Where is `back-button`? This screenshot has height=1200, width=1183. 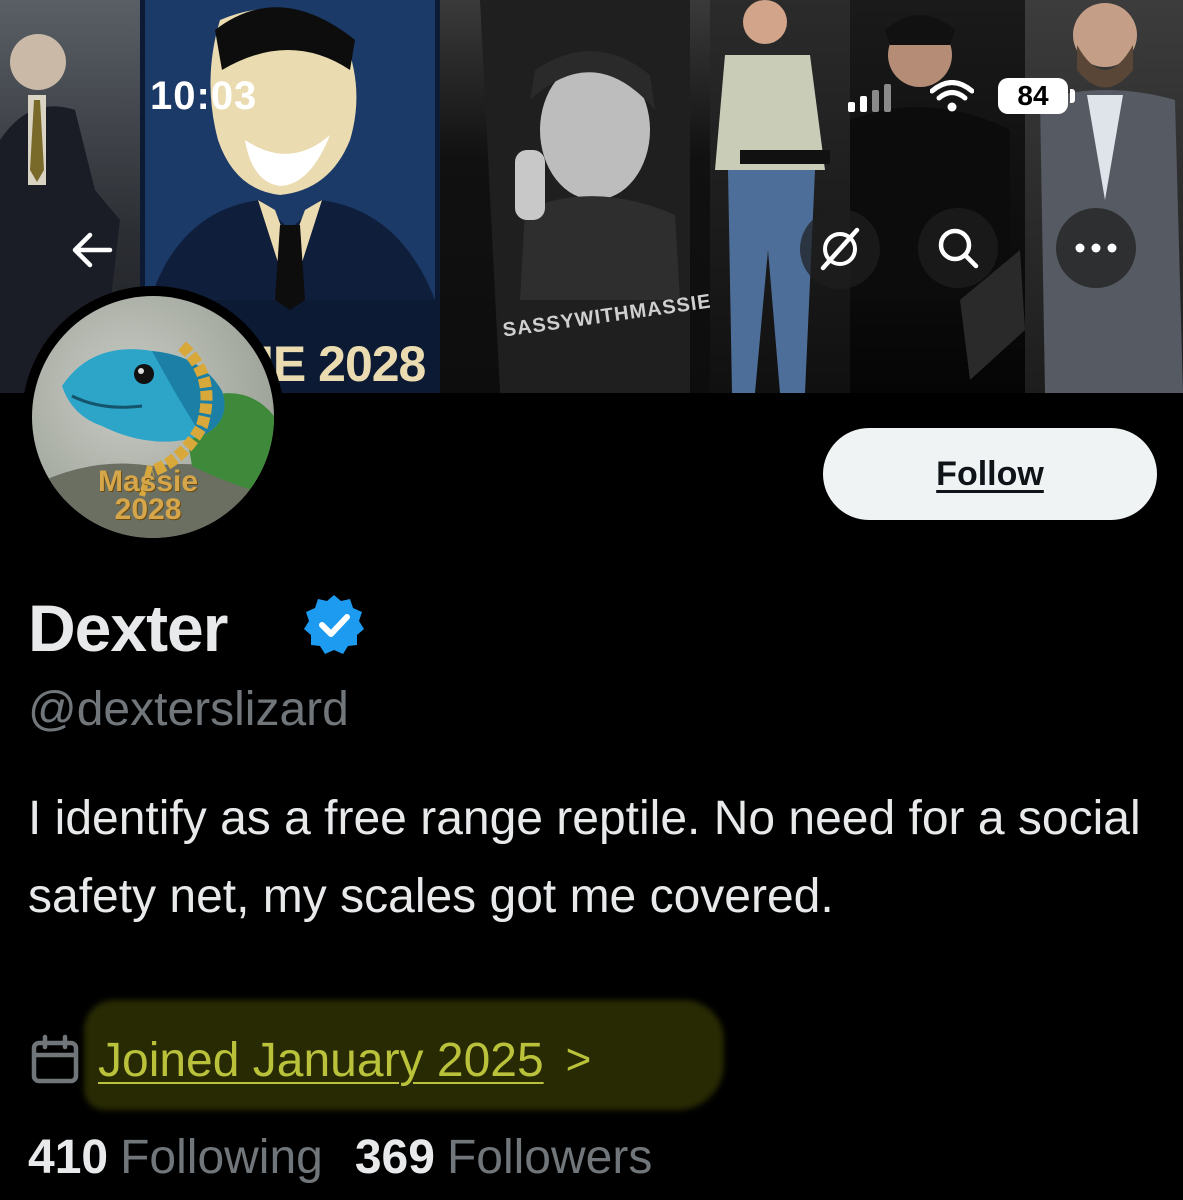 back-button is located at coordinates (92, 250).